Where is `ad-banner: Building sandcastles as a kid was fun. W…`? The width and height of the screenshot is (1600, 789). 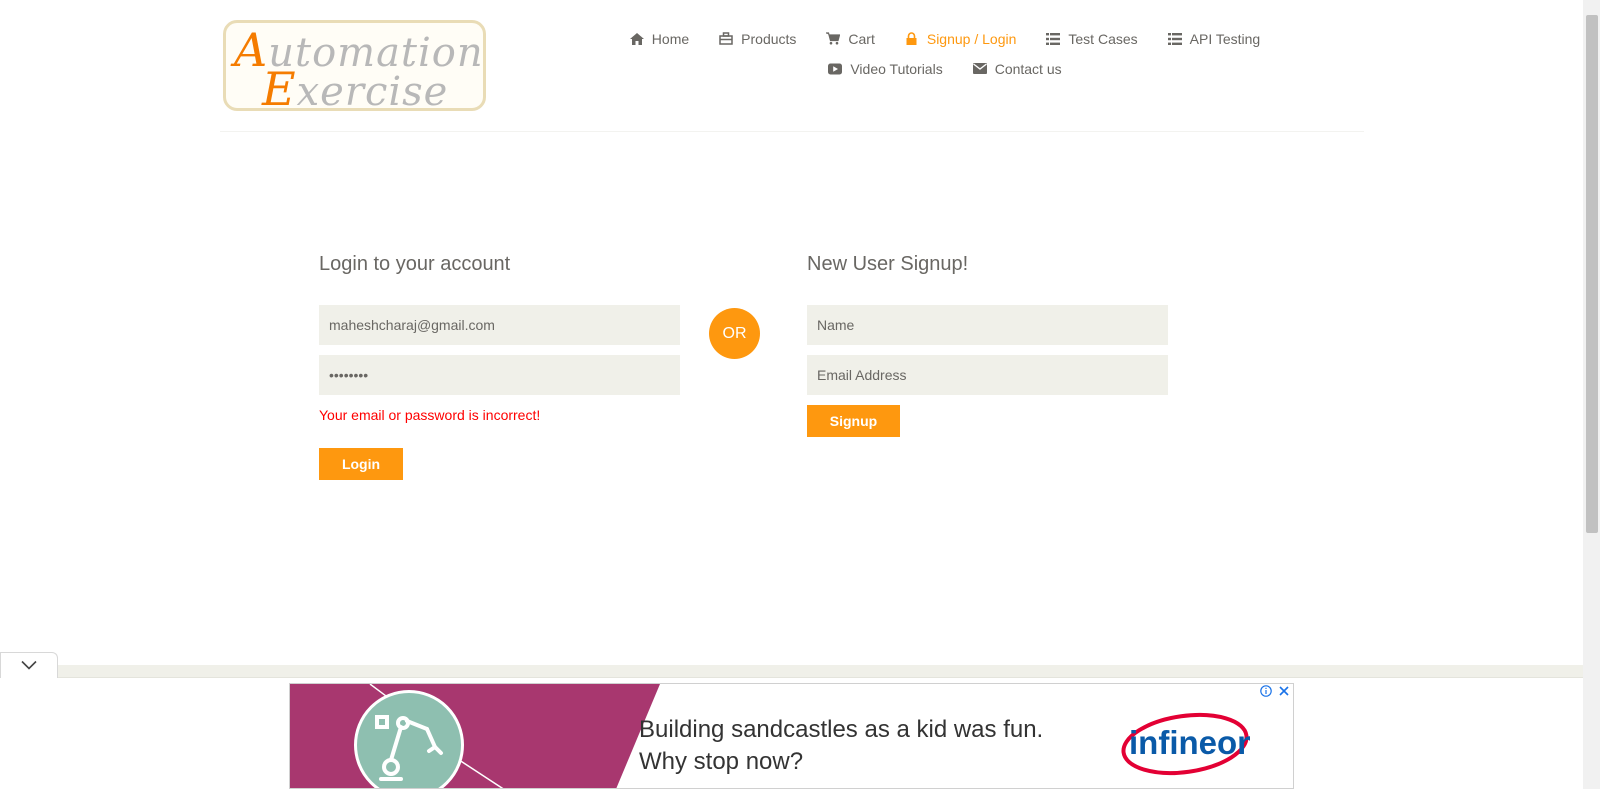
ad-banner: Building sandcastles as a kid was fun. W… is located at coordinates (791, 736).